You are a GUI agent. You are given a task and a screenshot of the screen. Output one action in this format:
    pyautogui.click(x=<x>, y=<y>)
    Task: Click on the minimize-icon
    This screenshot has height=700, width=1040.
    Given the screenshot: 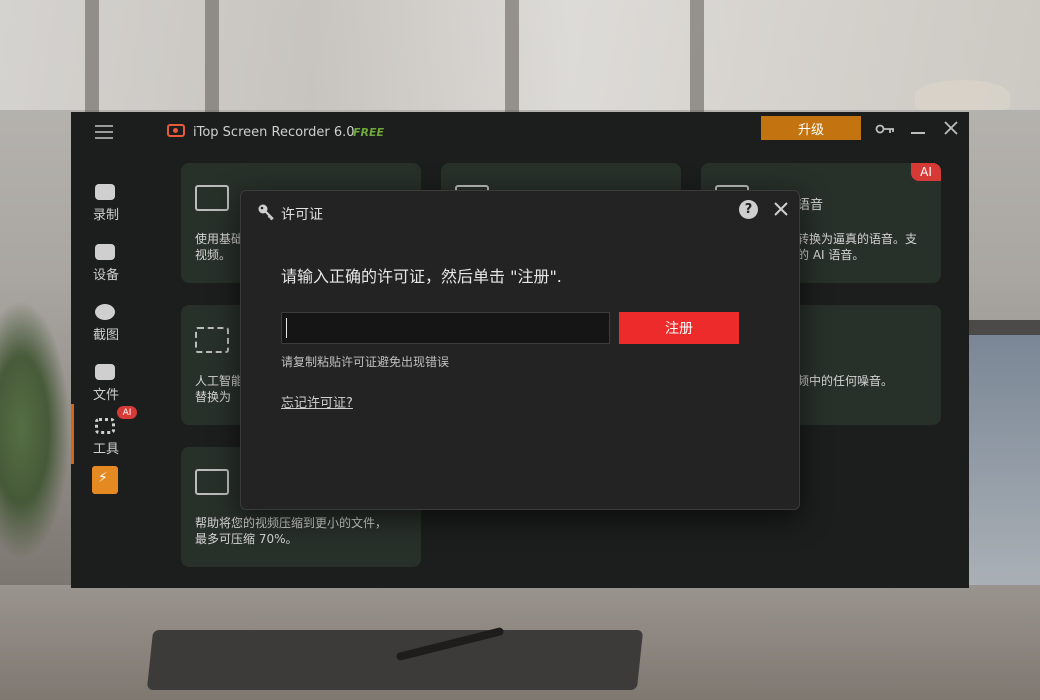 What is the action you would take?
    pyautogui.click(x=918, y=133)
    